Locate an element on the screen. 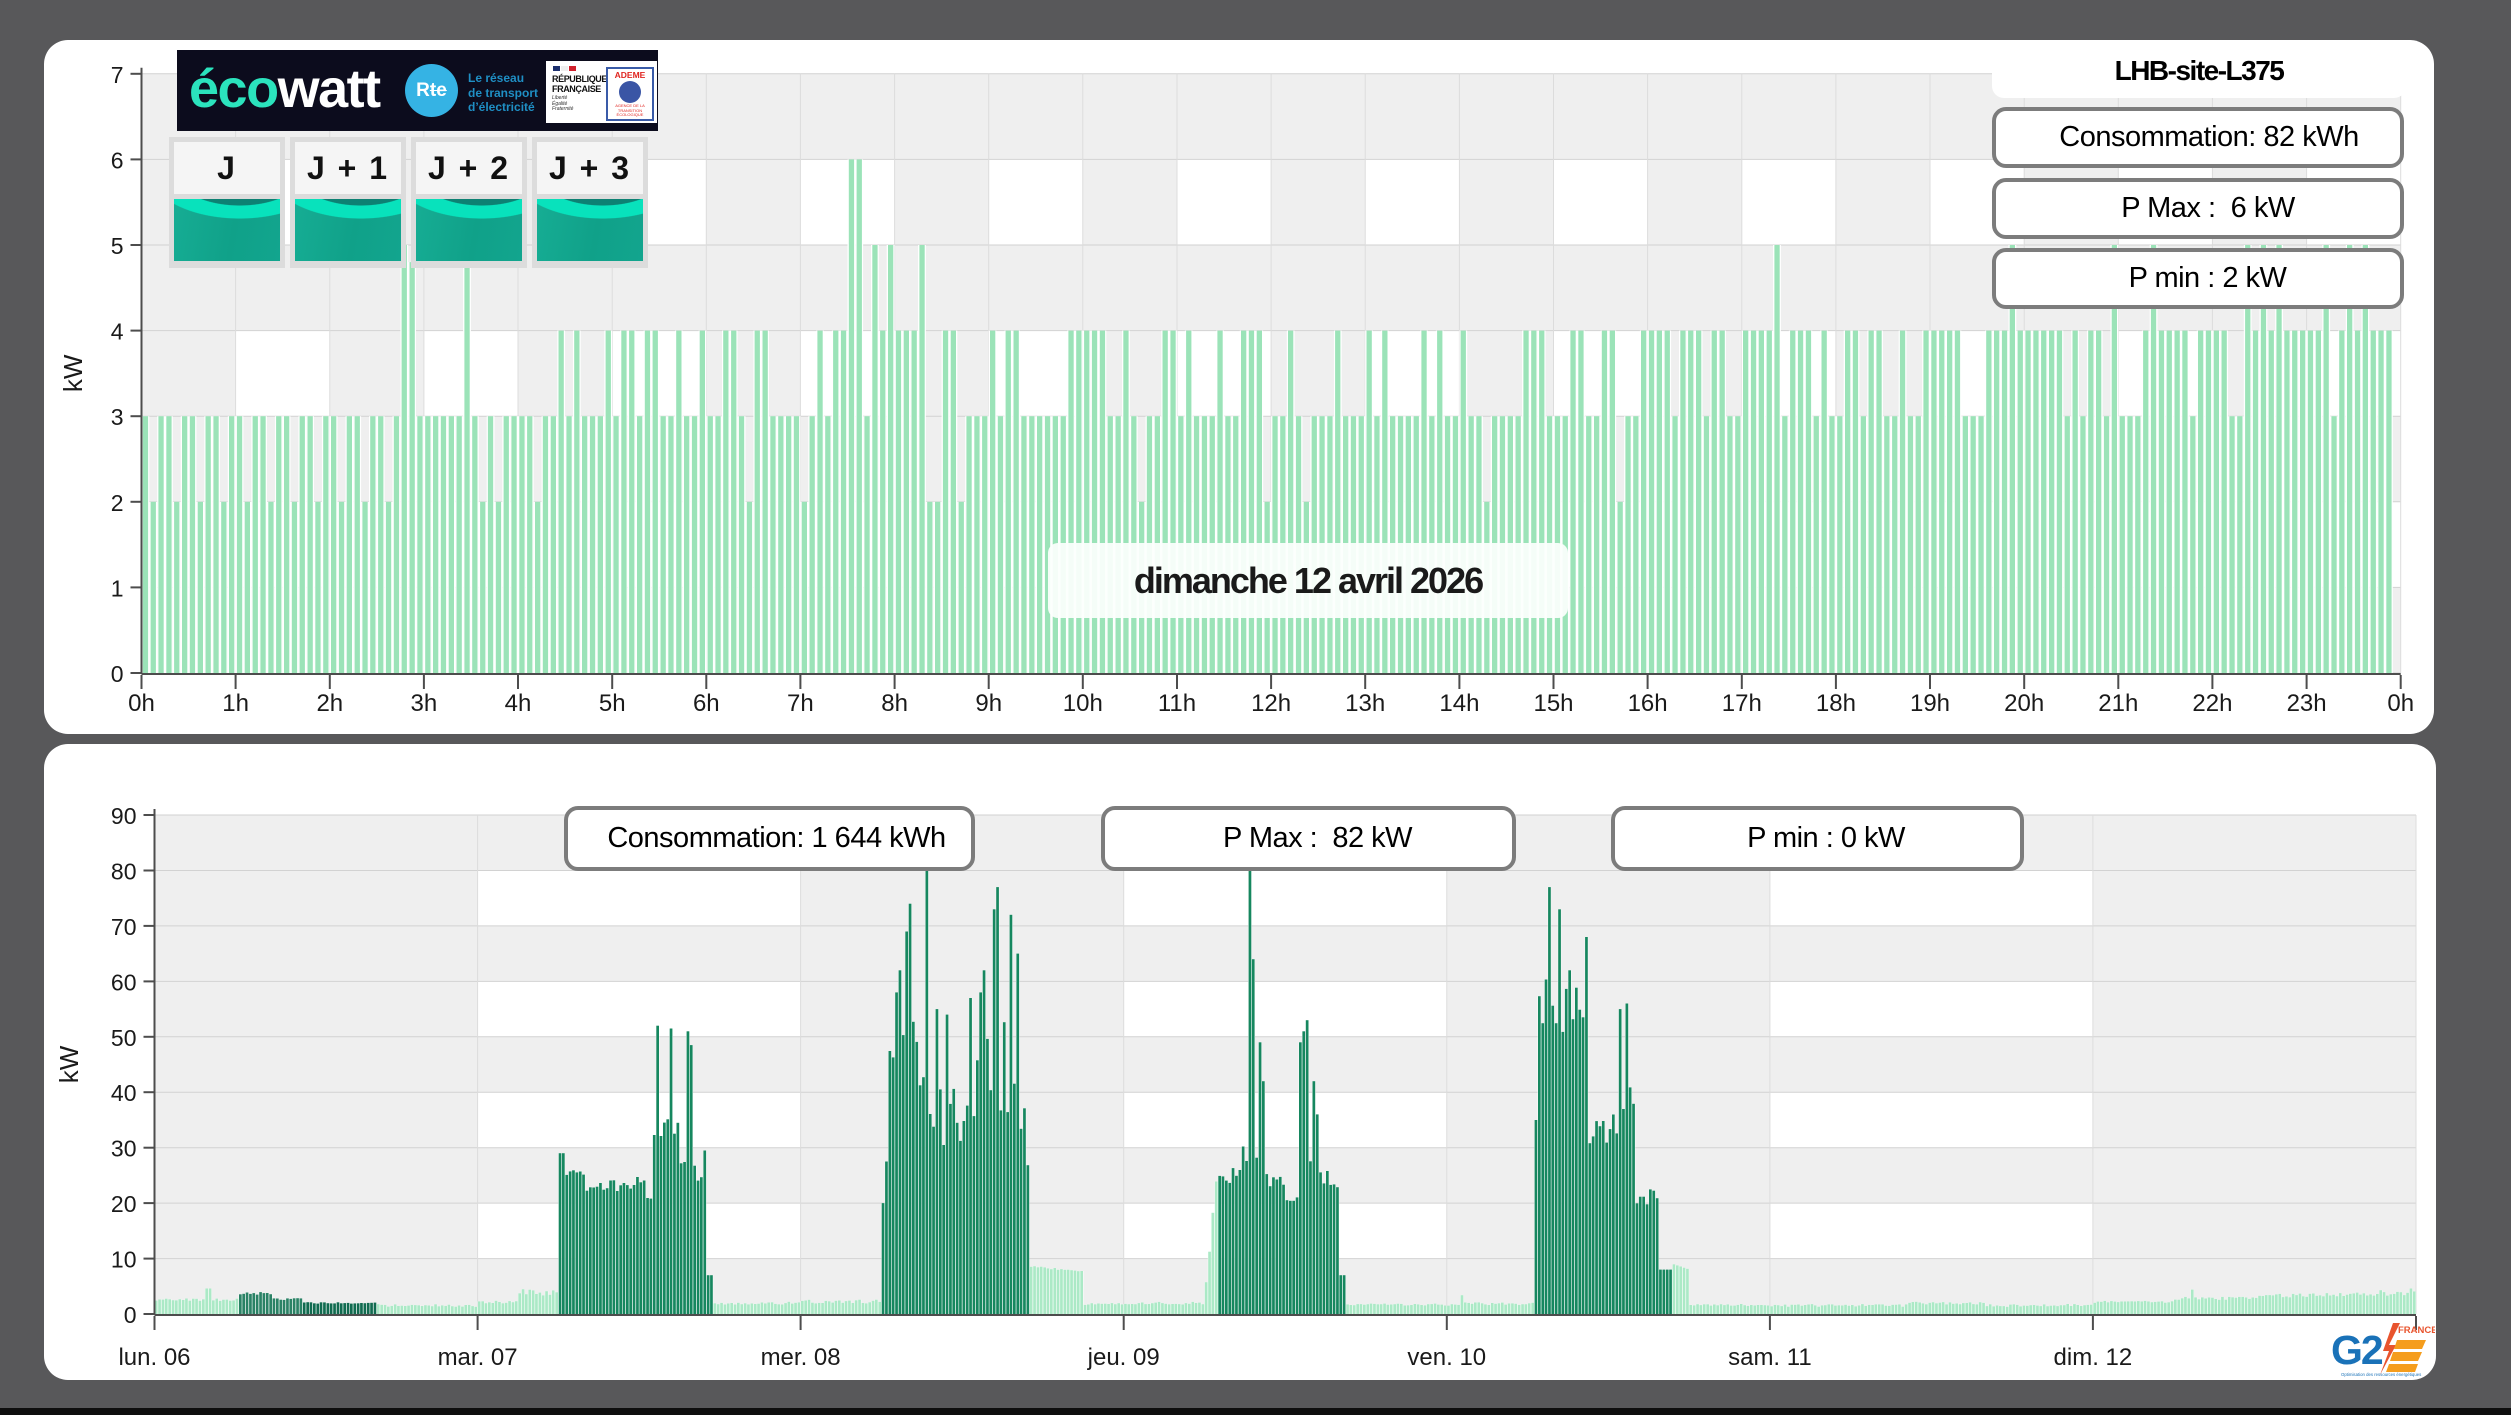  svg-text: G2 is located at coordinates (2357, 1350).